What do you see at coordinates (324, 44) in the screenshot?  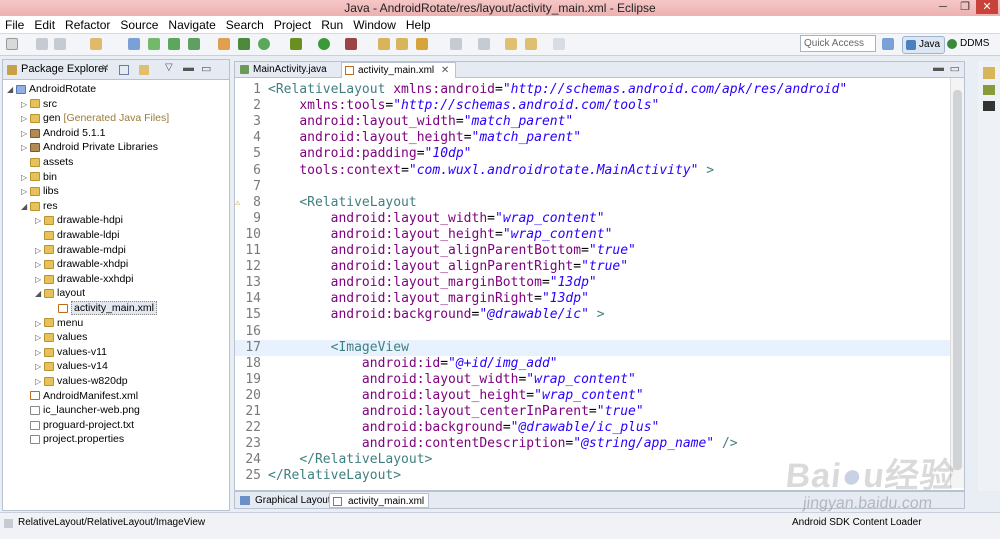 I see `run-icon` at bounding box center [324, 44].